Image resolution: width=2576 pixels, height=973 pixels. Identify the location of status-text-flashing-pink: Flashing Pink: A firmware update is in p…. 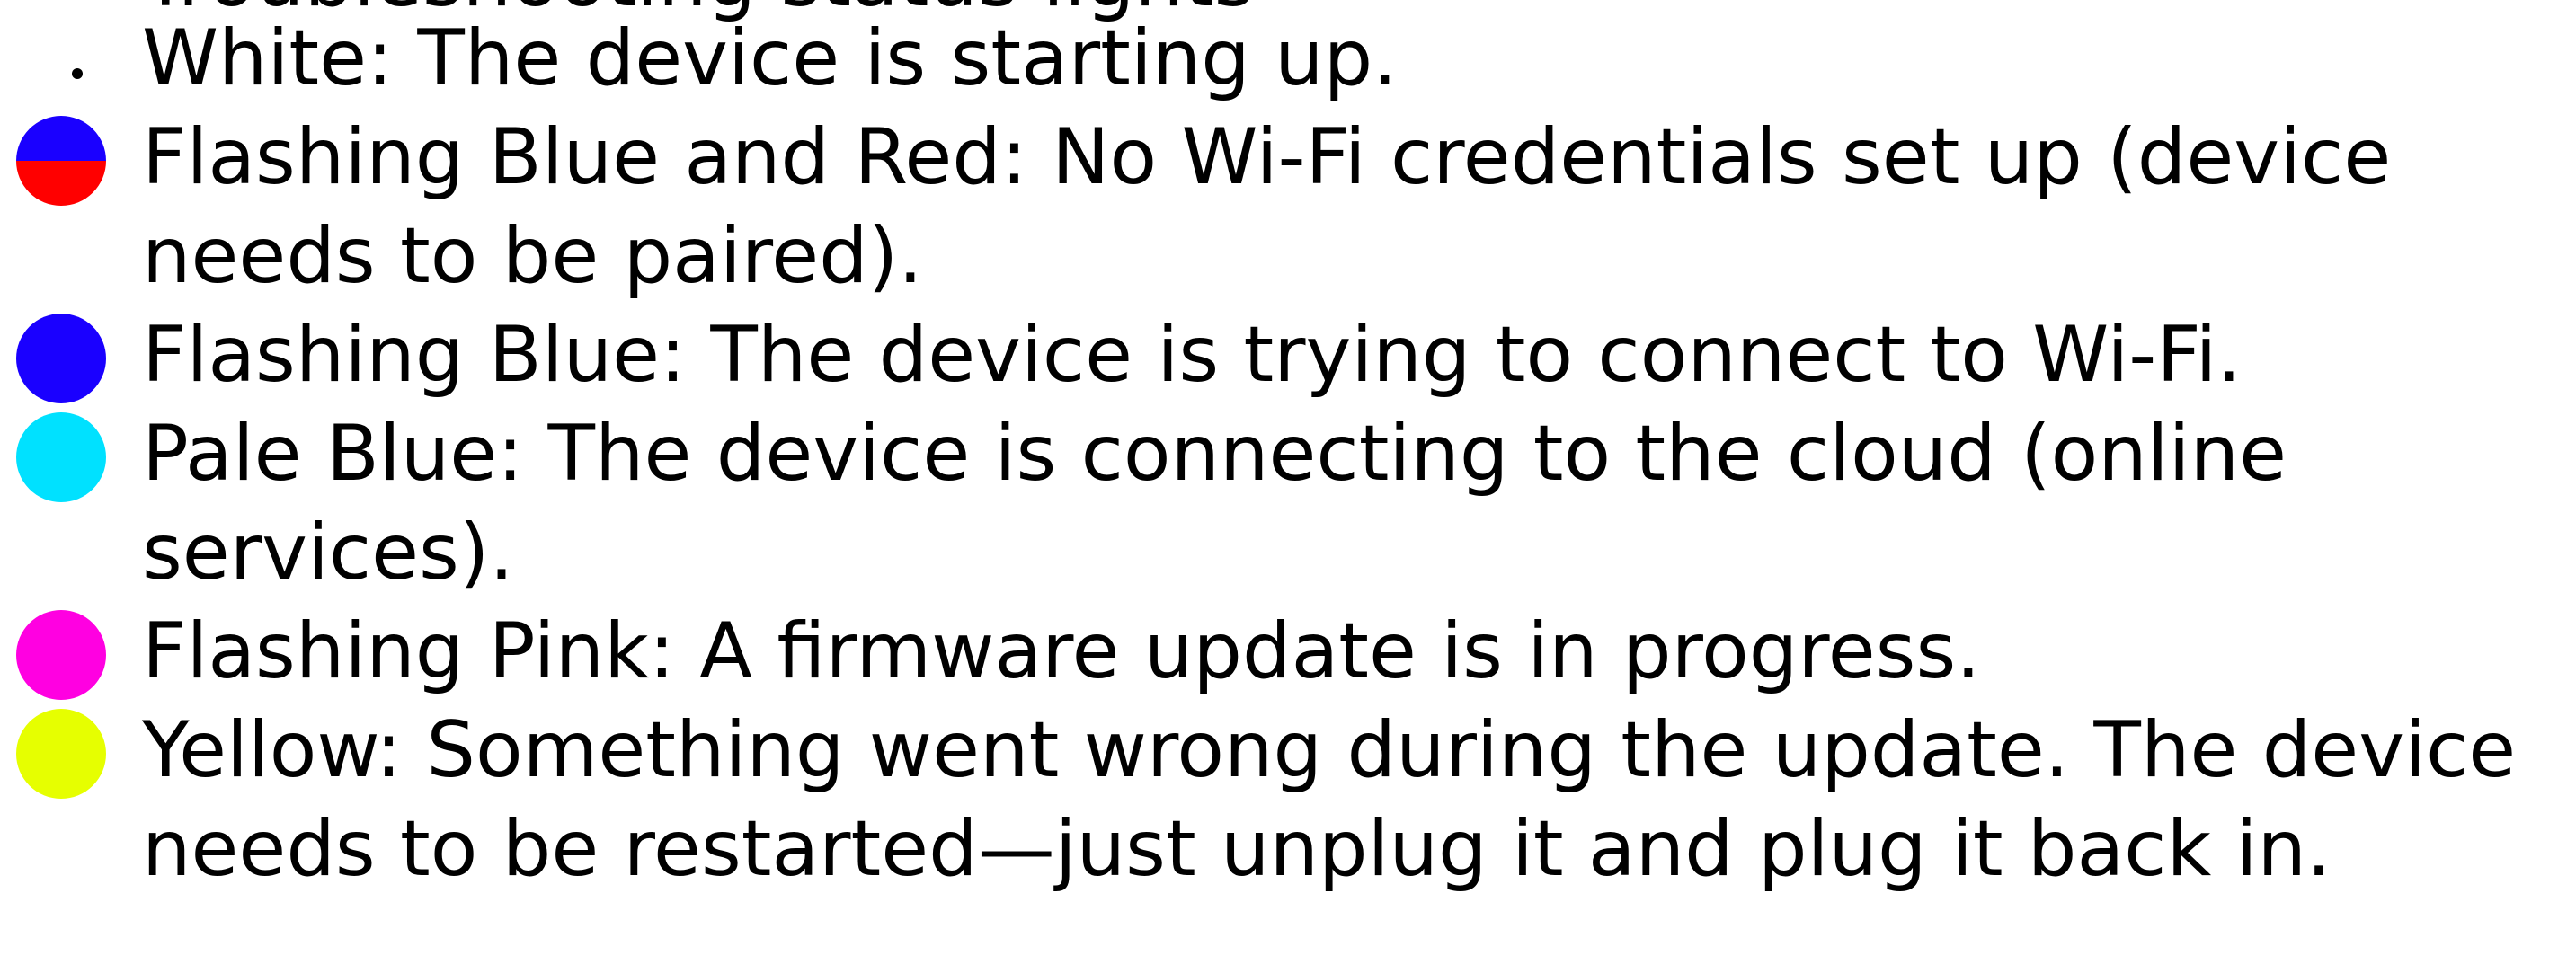
(1061, 651).